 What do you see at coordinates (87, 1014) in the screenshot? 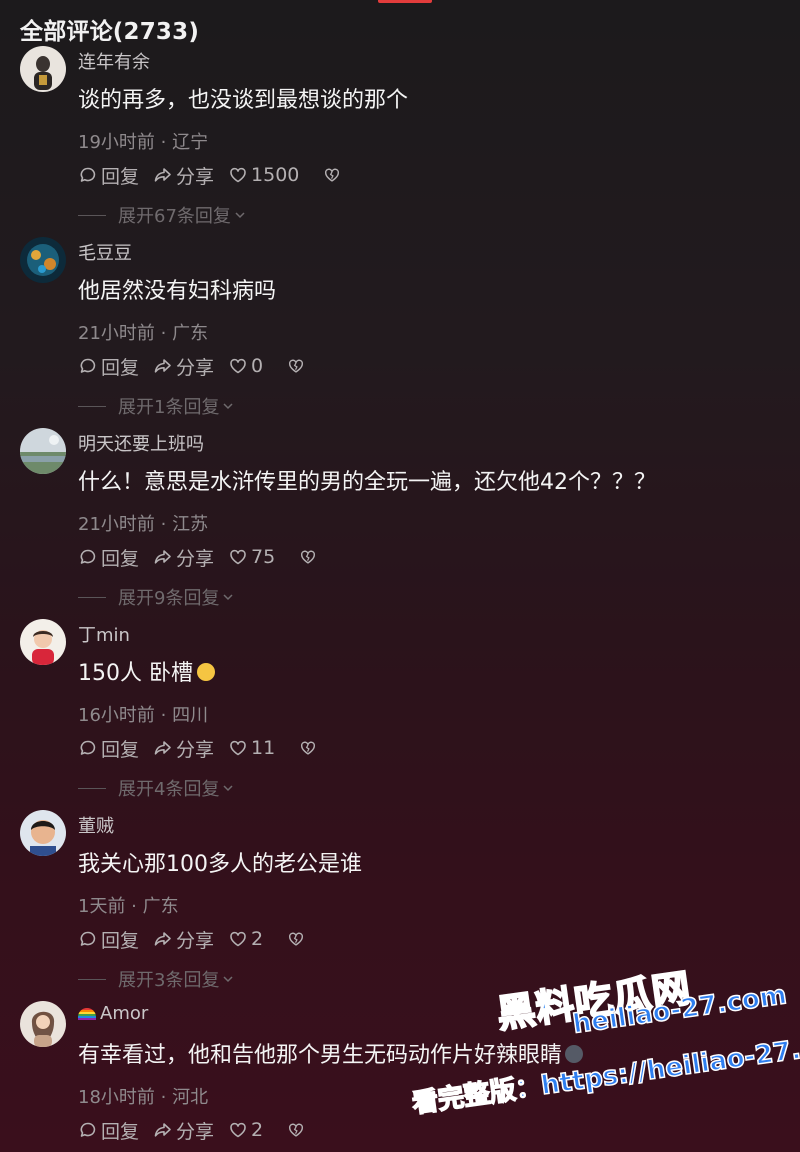
I see `rainbow-emoji-icon` at bounding box center [87, 1014].